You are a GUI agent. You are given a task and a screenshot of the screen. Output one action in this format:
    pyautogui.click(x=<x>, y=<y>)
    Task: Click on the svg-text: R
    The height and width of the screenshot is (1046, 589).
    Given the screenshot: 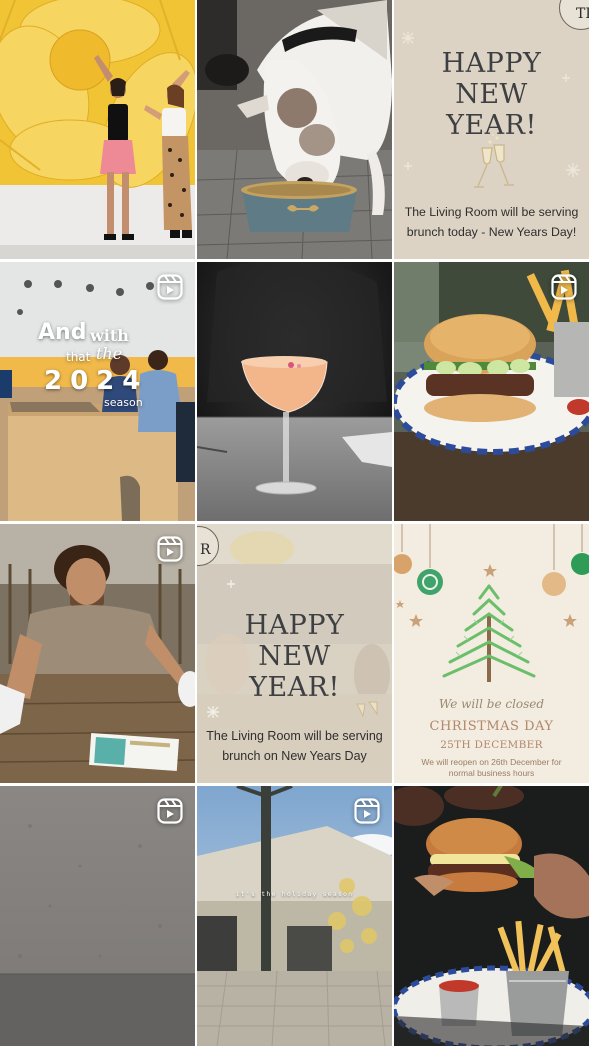 What is the action you would take?
    pyautogui.click(x=205, y=550)
    